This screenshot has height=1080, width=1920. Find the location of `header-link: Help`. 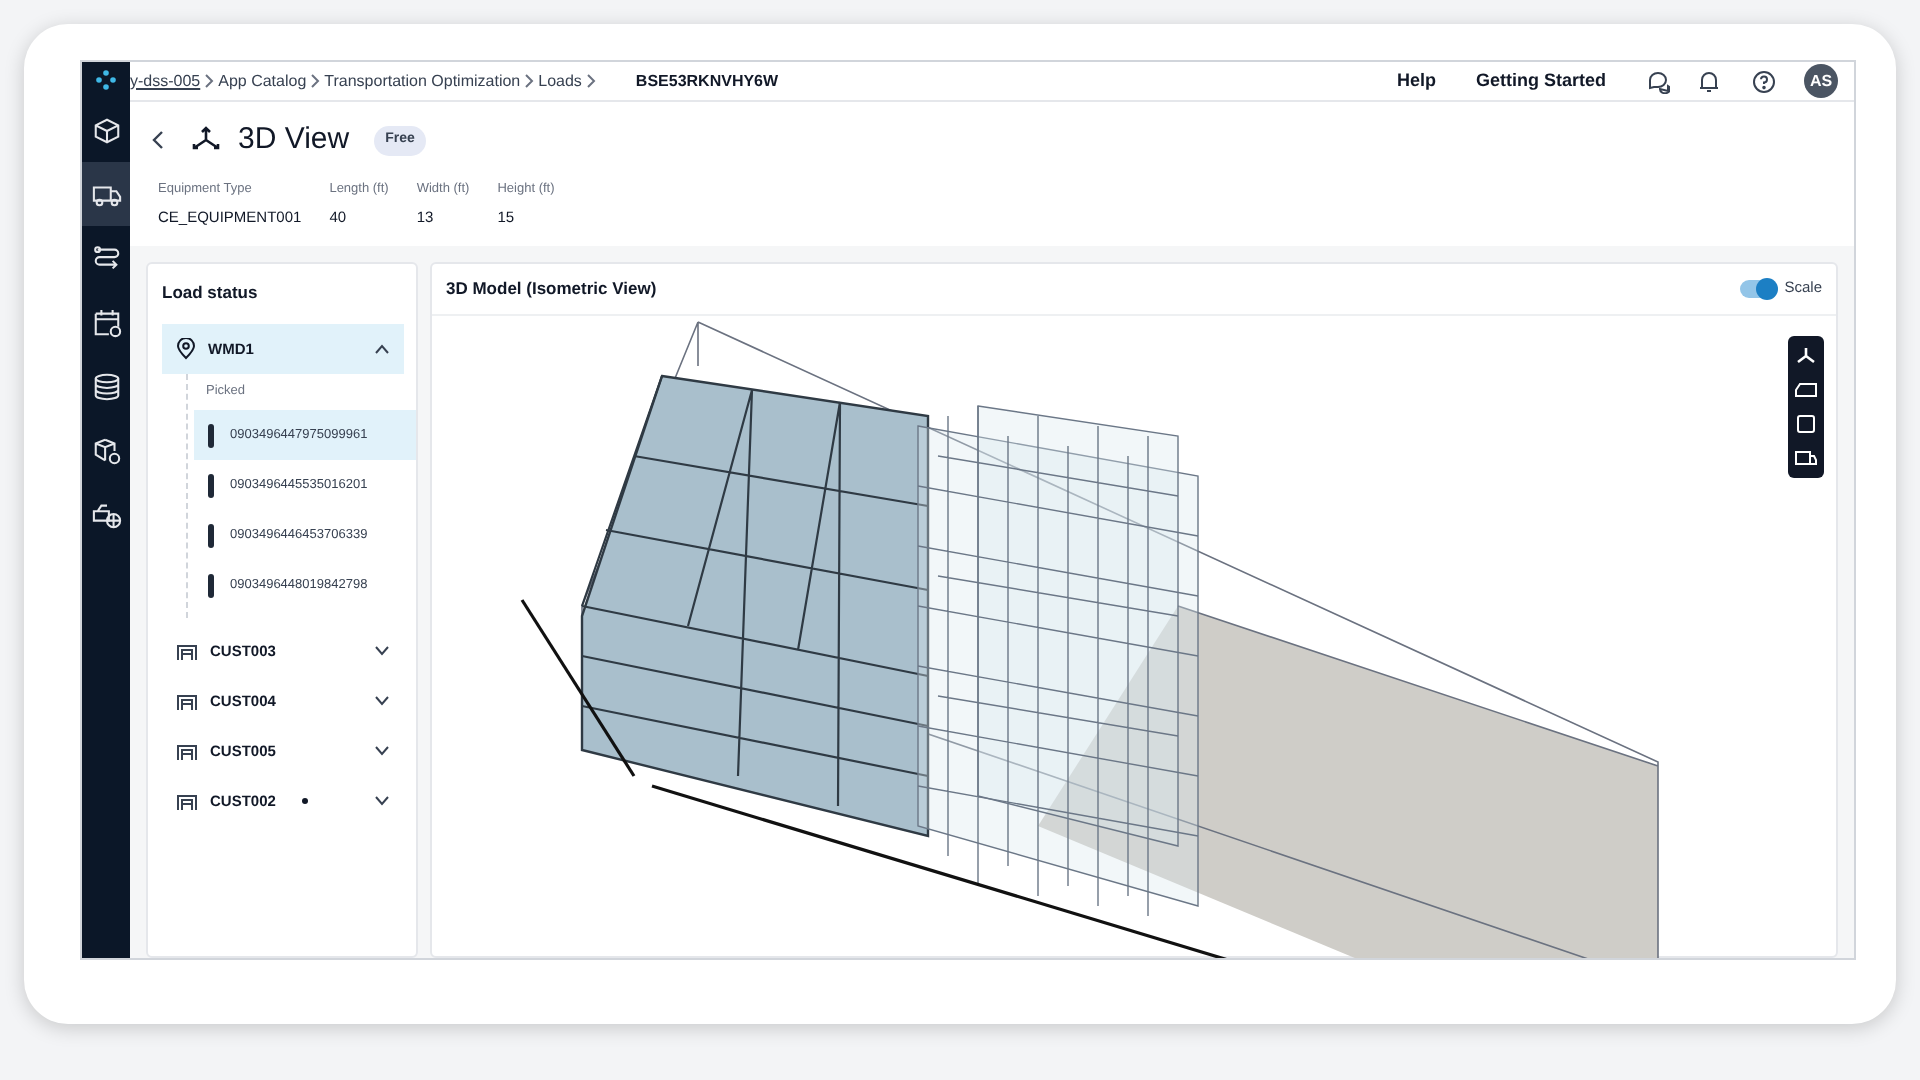

header-link: Help is located at coordinates (1416, 81).